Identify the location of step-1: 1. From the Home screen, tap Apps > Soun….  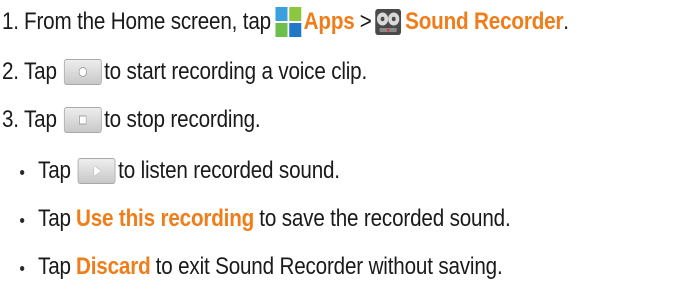
(285, 22).